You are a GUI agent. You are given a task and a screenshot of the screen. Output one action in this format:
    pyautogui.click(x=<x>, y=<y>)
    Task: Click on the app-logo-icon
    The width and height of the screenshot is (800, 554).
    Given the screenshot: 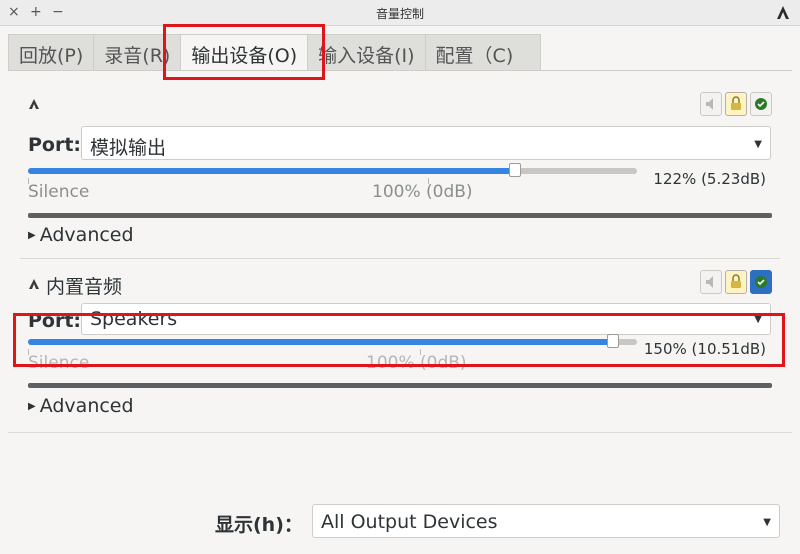 What is the action you would take?
    pyautogui.click(x=783, y=12)
    